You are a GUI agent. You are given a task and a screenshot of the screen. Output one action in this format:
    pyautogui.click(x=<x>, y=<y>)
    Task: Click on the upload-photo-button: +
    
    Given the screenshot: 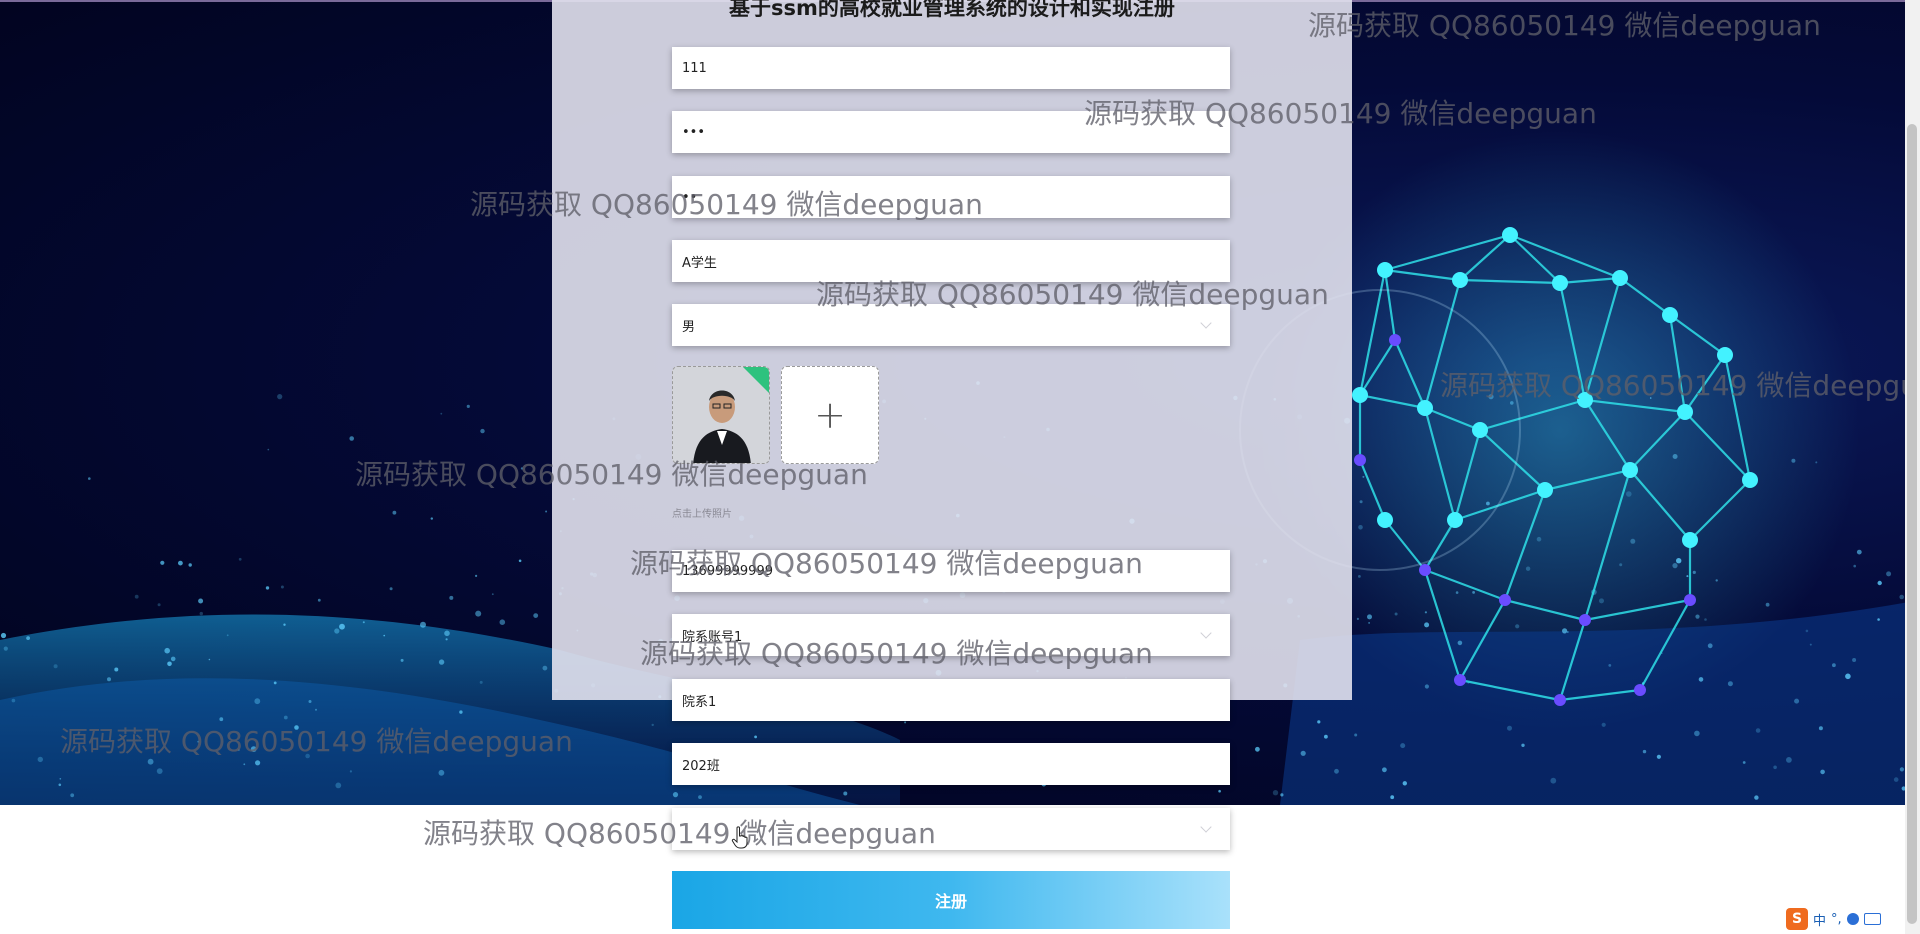 What is the action you would take?
    pyautogui.click(x=830, y=415)
    